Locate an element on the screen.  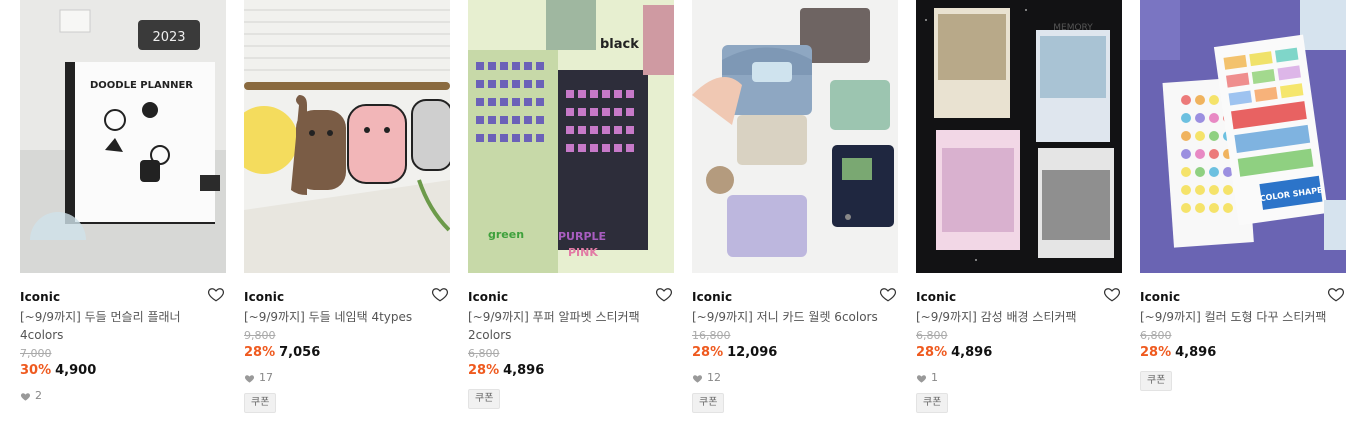
like-count: 12 is located at coordinates (795, 378).